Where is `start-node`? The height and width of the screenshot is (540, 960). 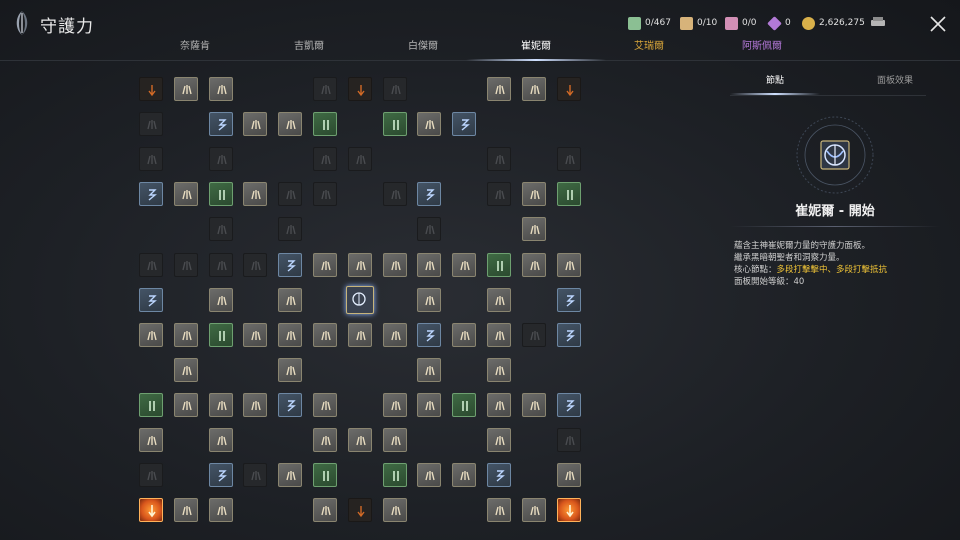
start-node is located at coordinates (359, 299).